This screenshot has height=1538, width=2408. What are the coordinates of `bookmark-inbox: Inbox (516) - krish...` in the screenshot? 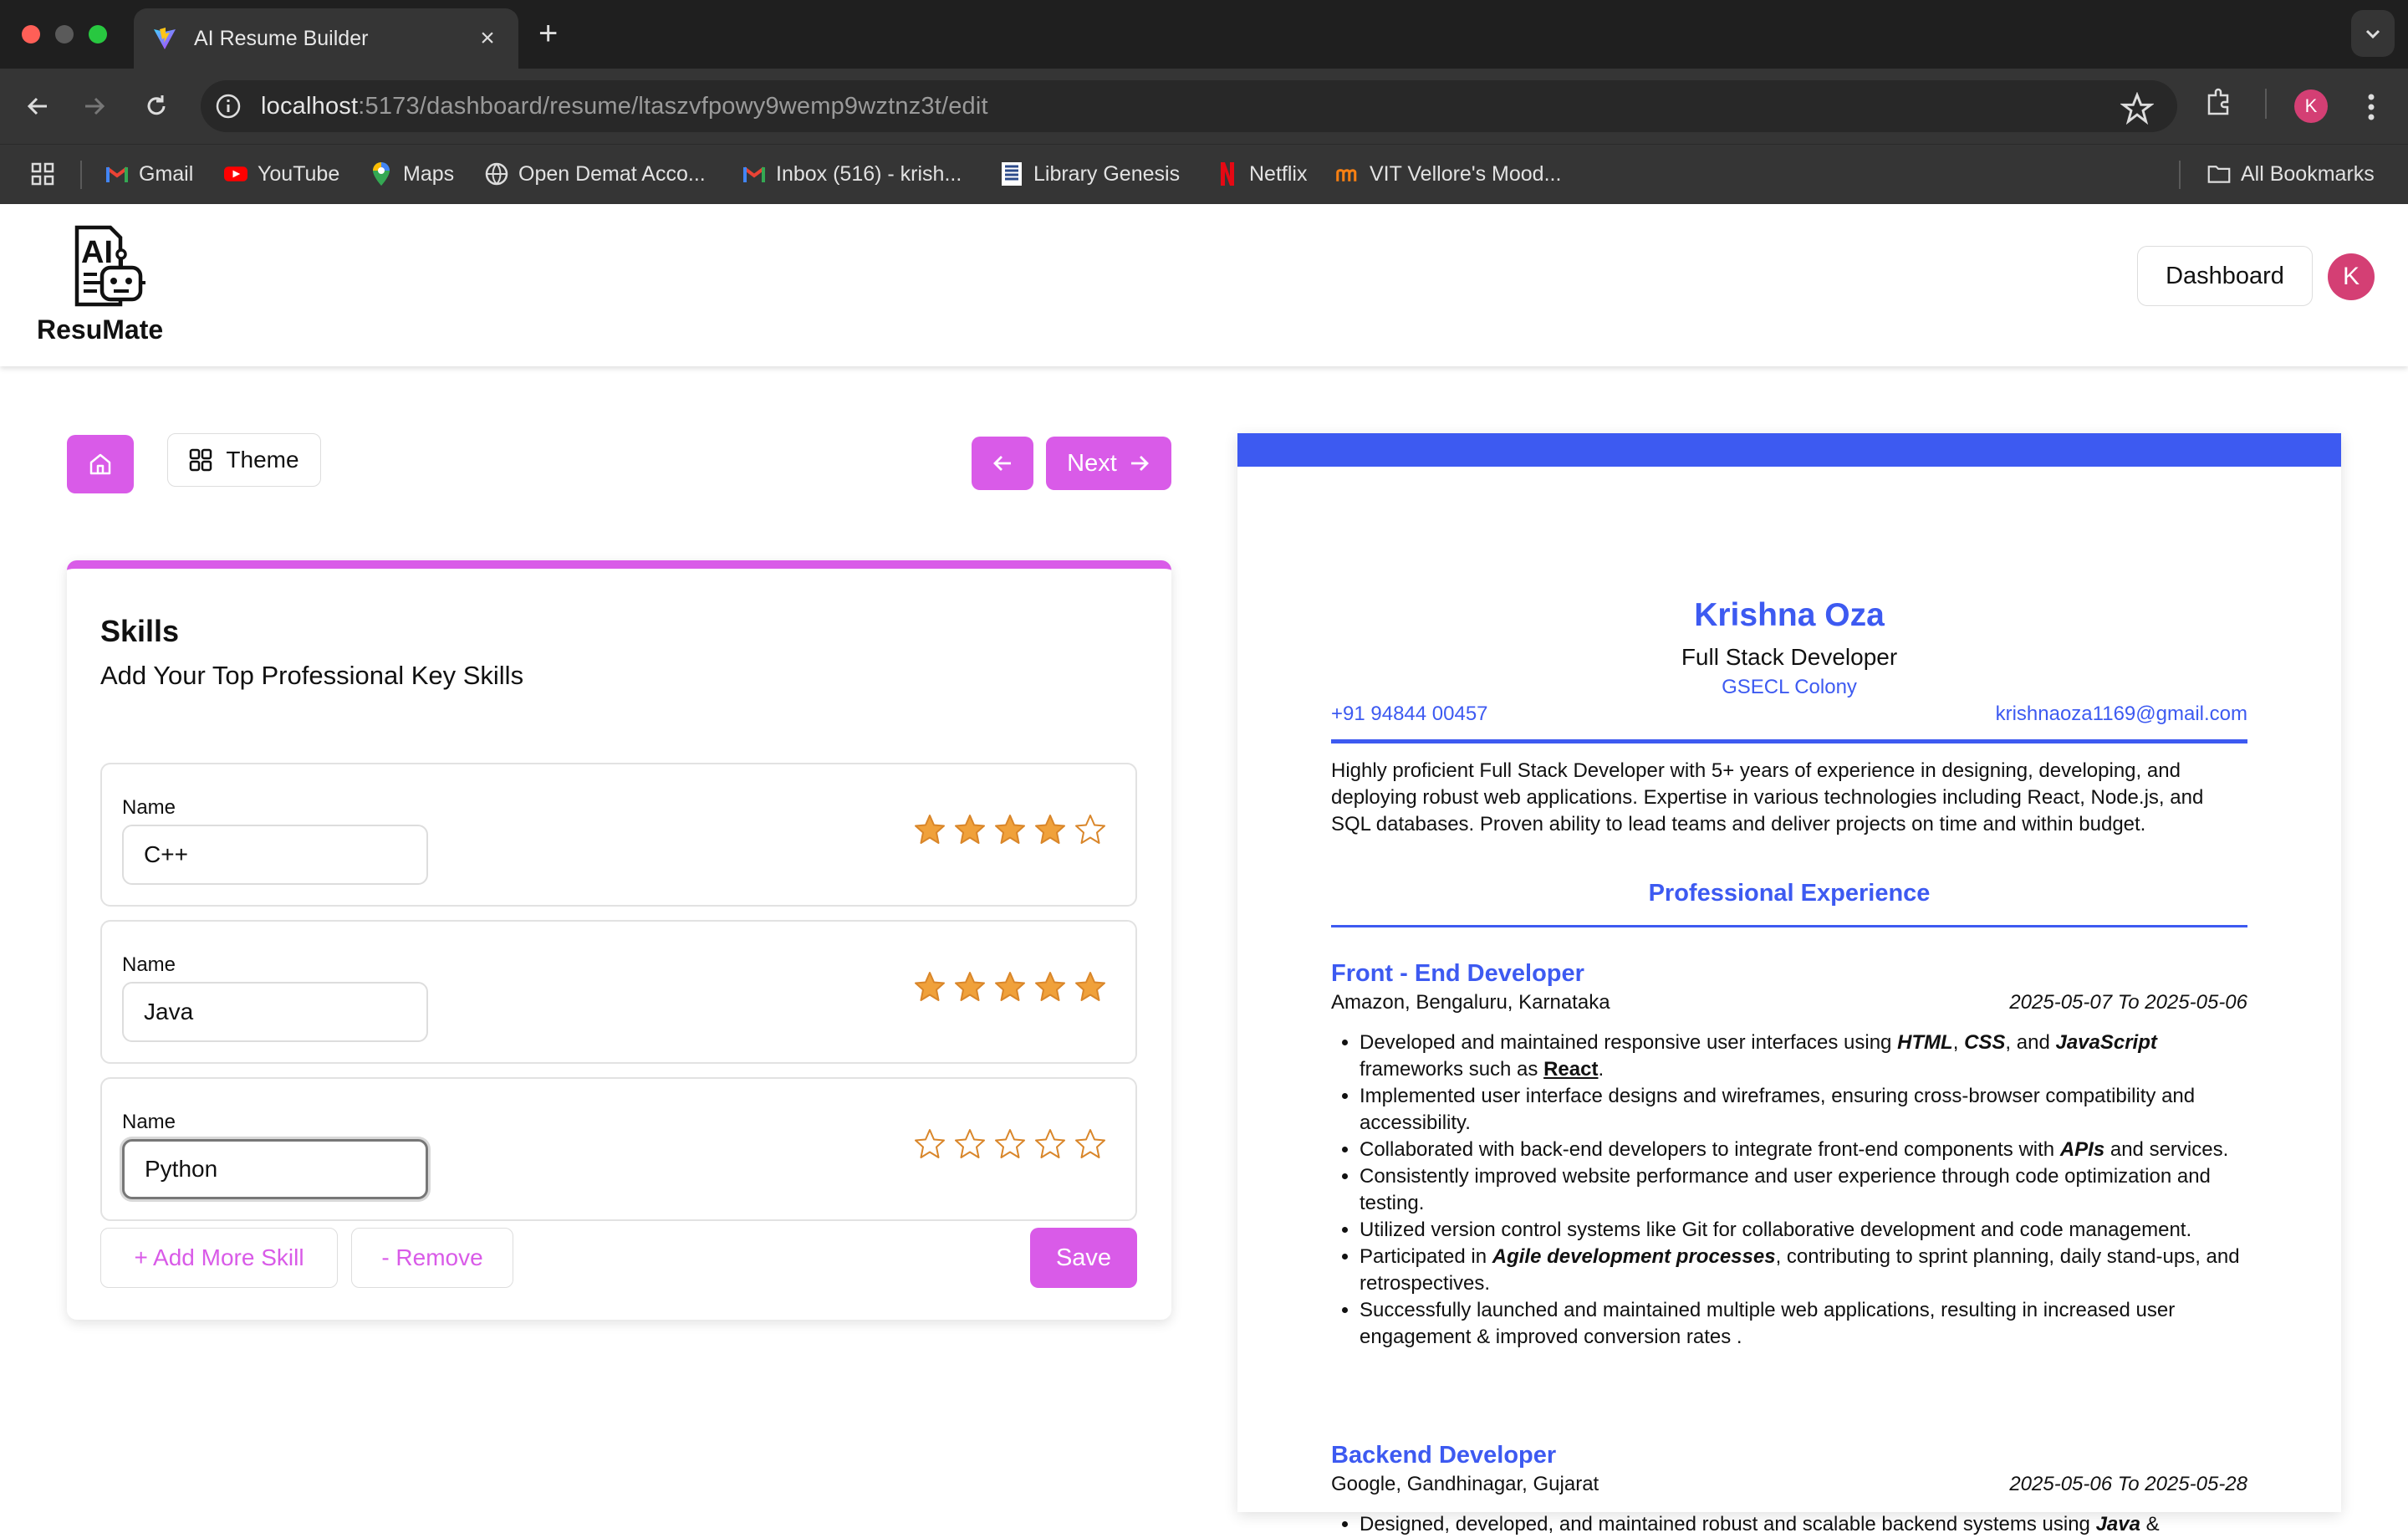 It's located at (852, 174).